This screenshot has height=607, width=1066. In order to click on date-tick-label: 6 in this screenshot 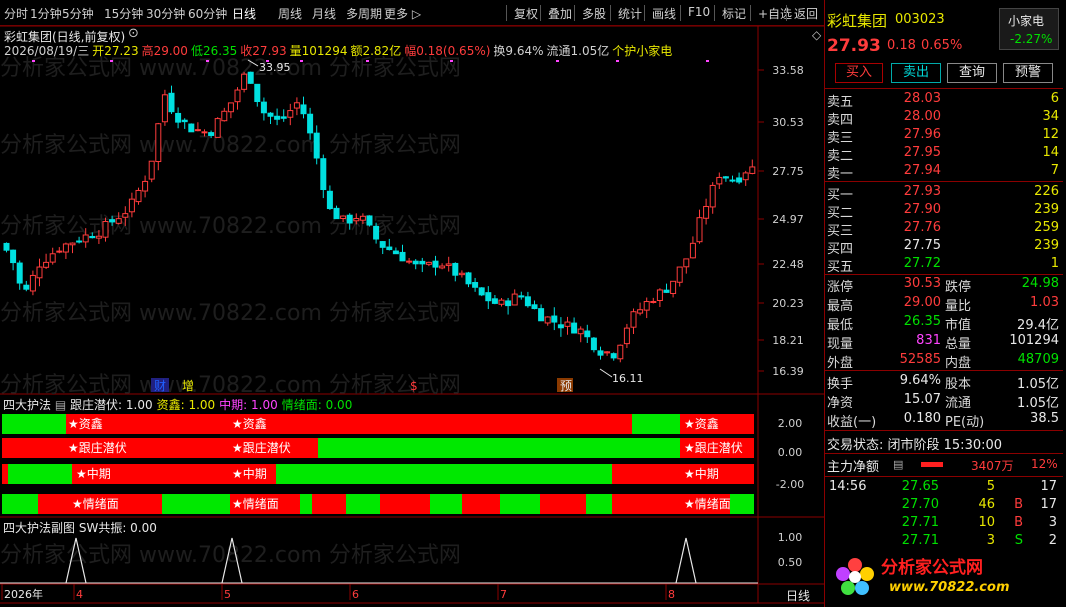, I will do `click(355, 594)`.